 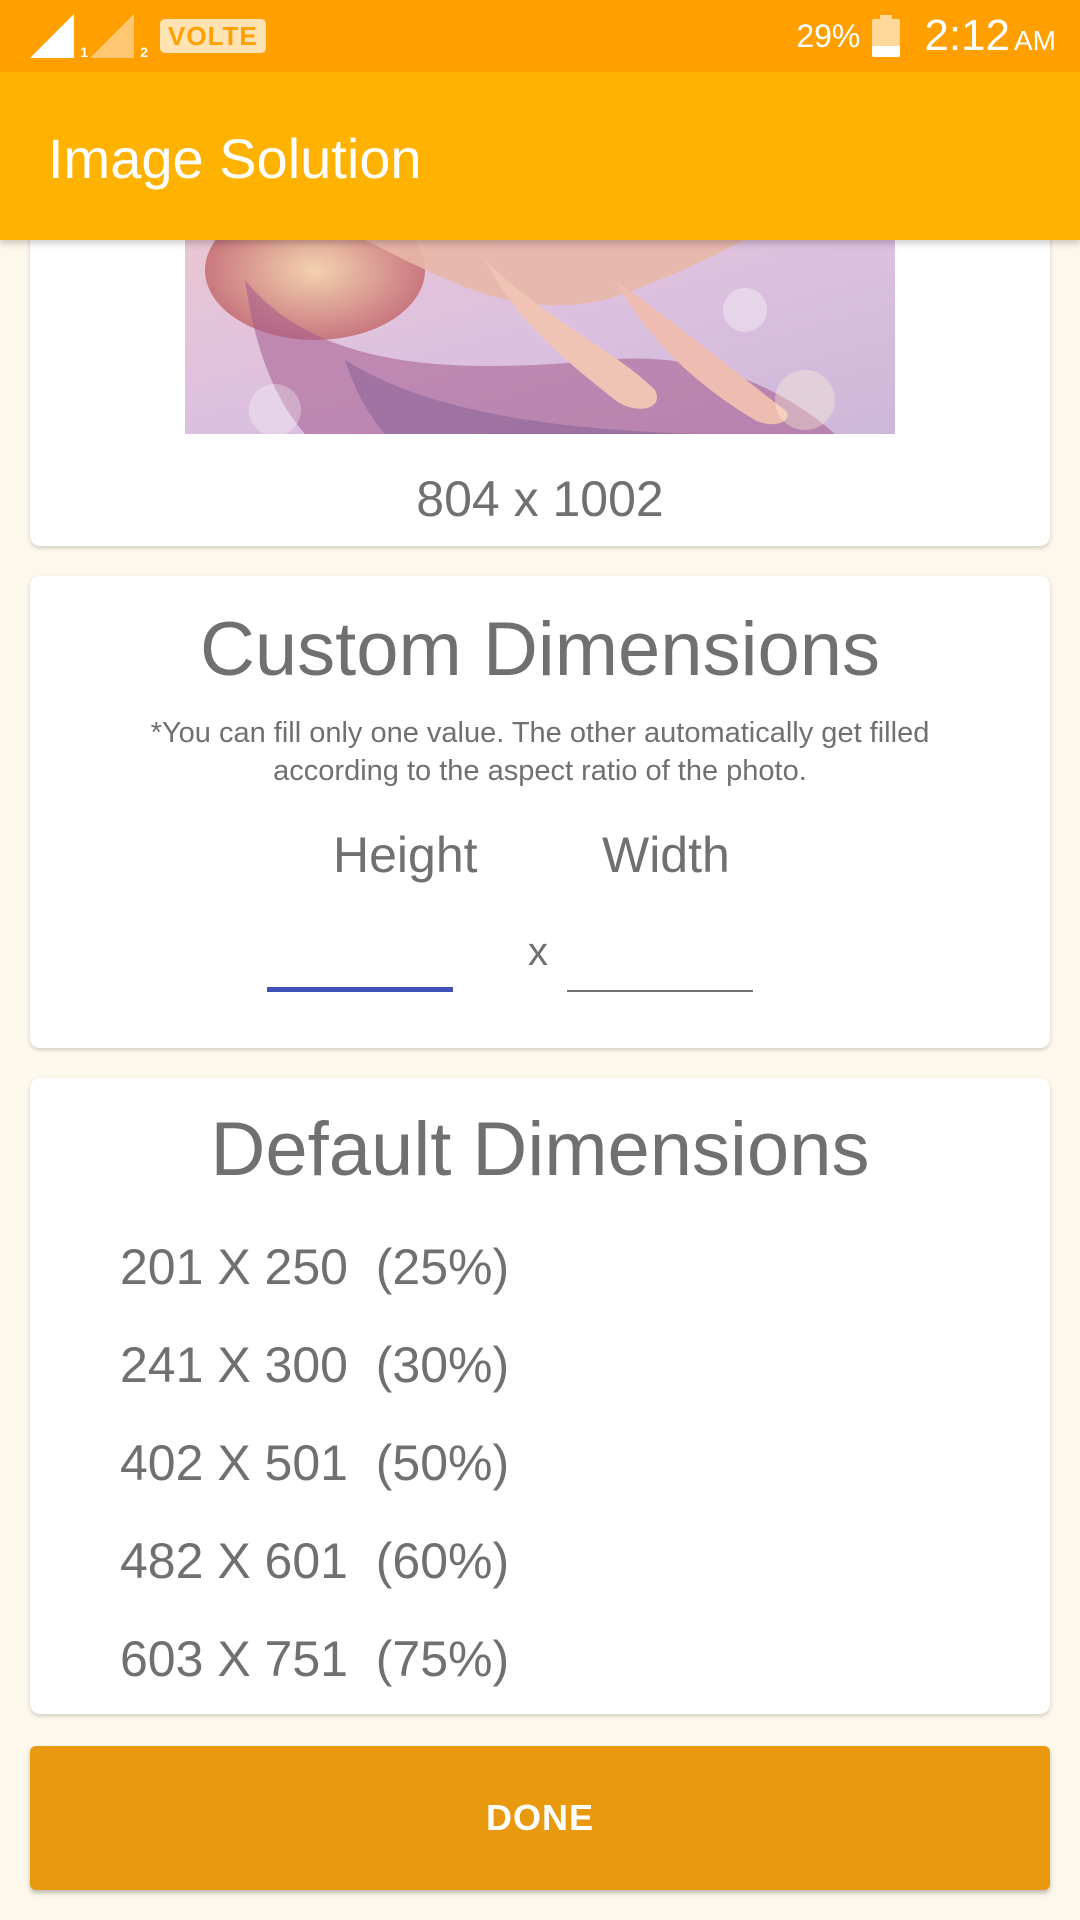 I want to click on signal-sim2-icon: 2, so click(x=119, y=37).